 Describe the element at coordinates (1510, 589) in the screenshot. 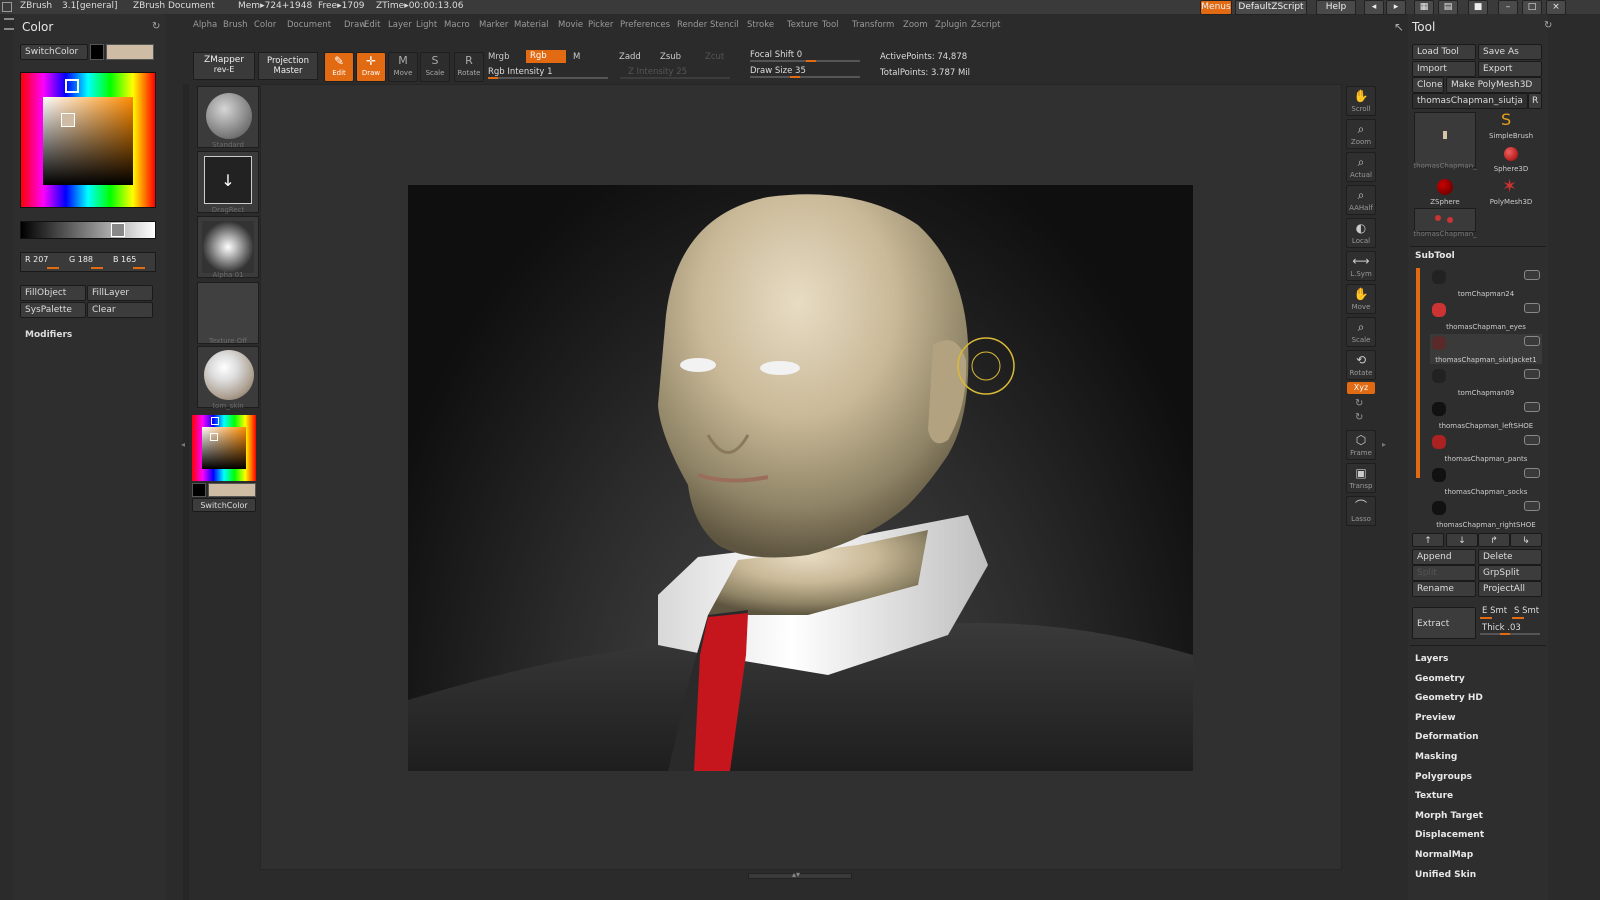

I see `projectall-button: ProjectAll` at that location.